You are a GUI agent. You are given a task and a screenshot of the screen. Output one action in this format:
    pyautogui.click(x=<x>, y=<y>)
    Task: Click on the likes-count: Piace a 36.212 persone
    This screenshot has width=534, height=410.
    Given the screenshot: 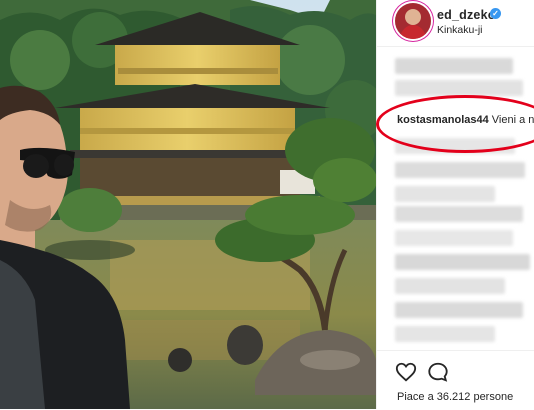 What is the action you would take?
    pyautogui.click(x=455, y=397)
    